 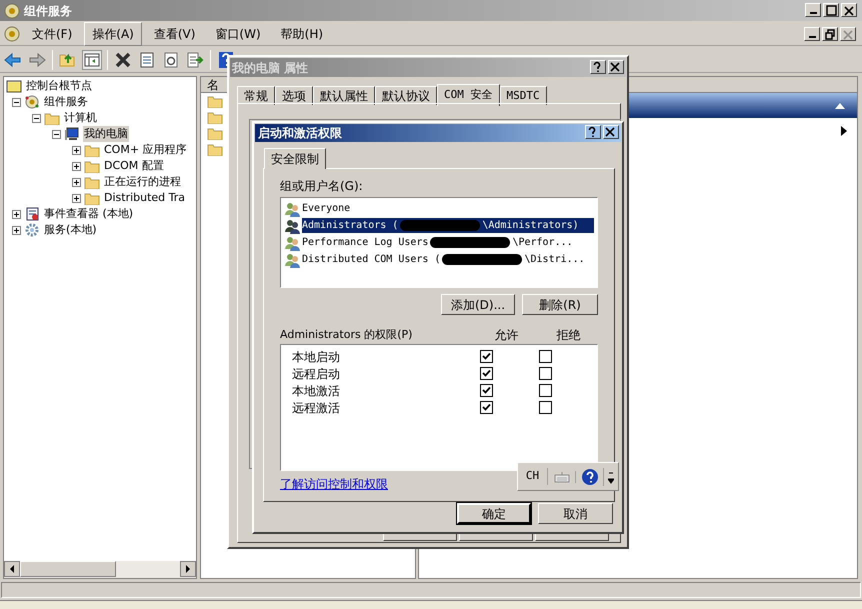 I want to click on tree-item: DCOM 配置, so click(x=134, y=166).